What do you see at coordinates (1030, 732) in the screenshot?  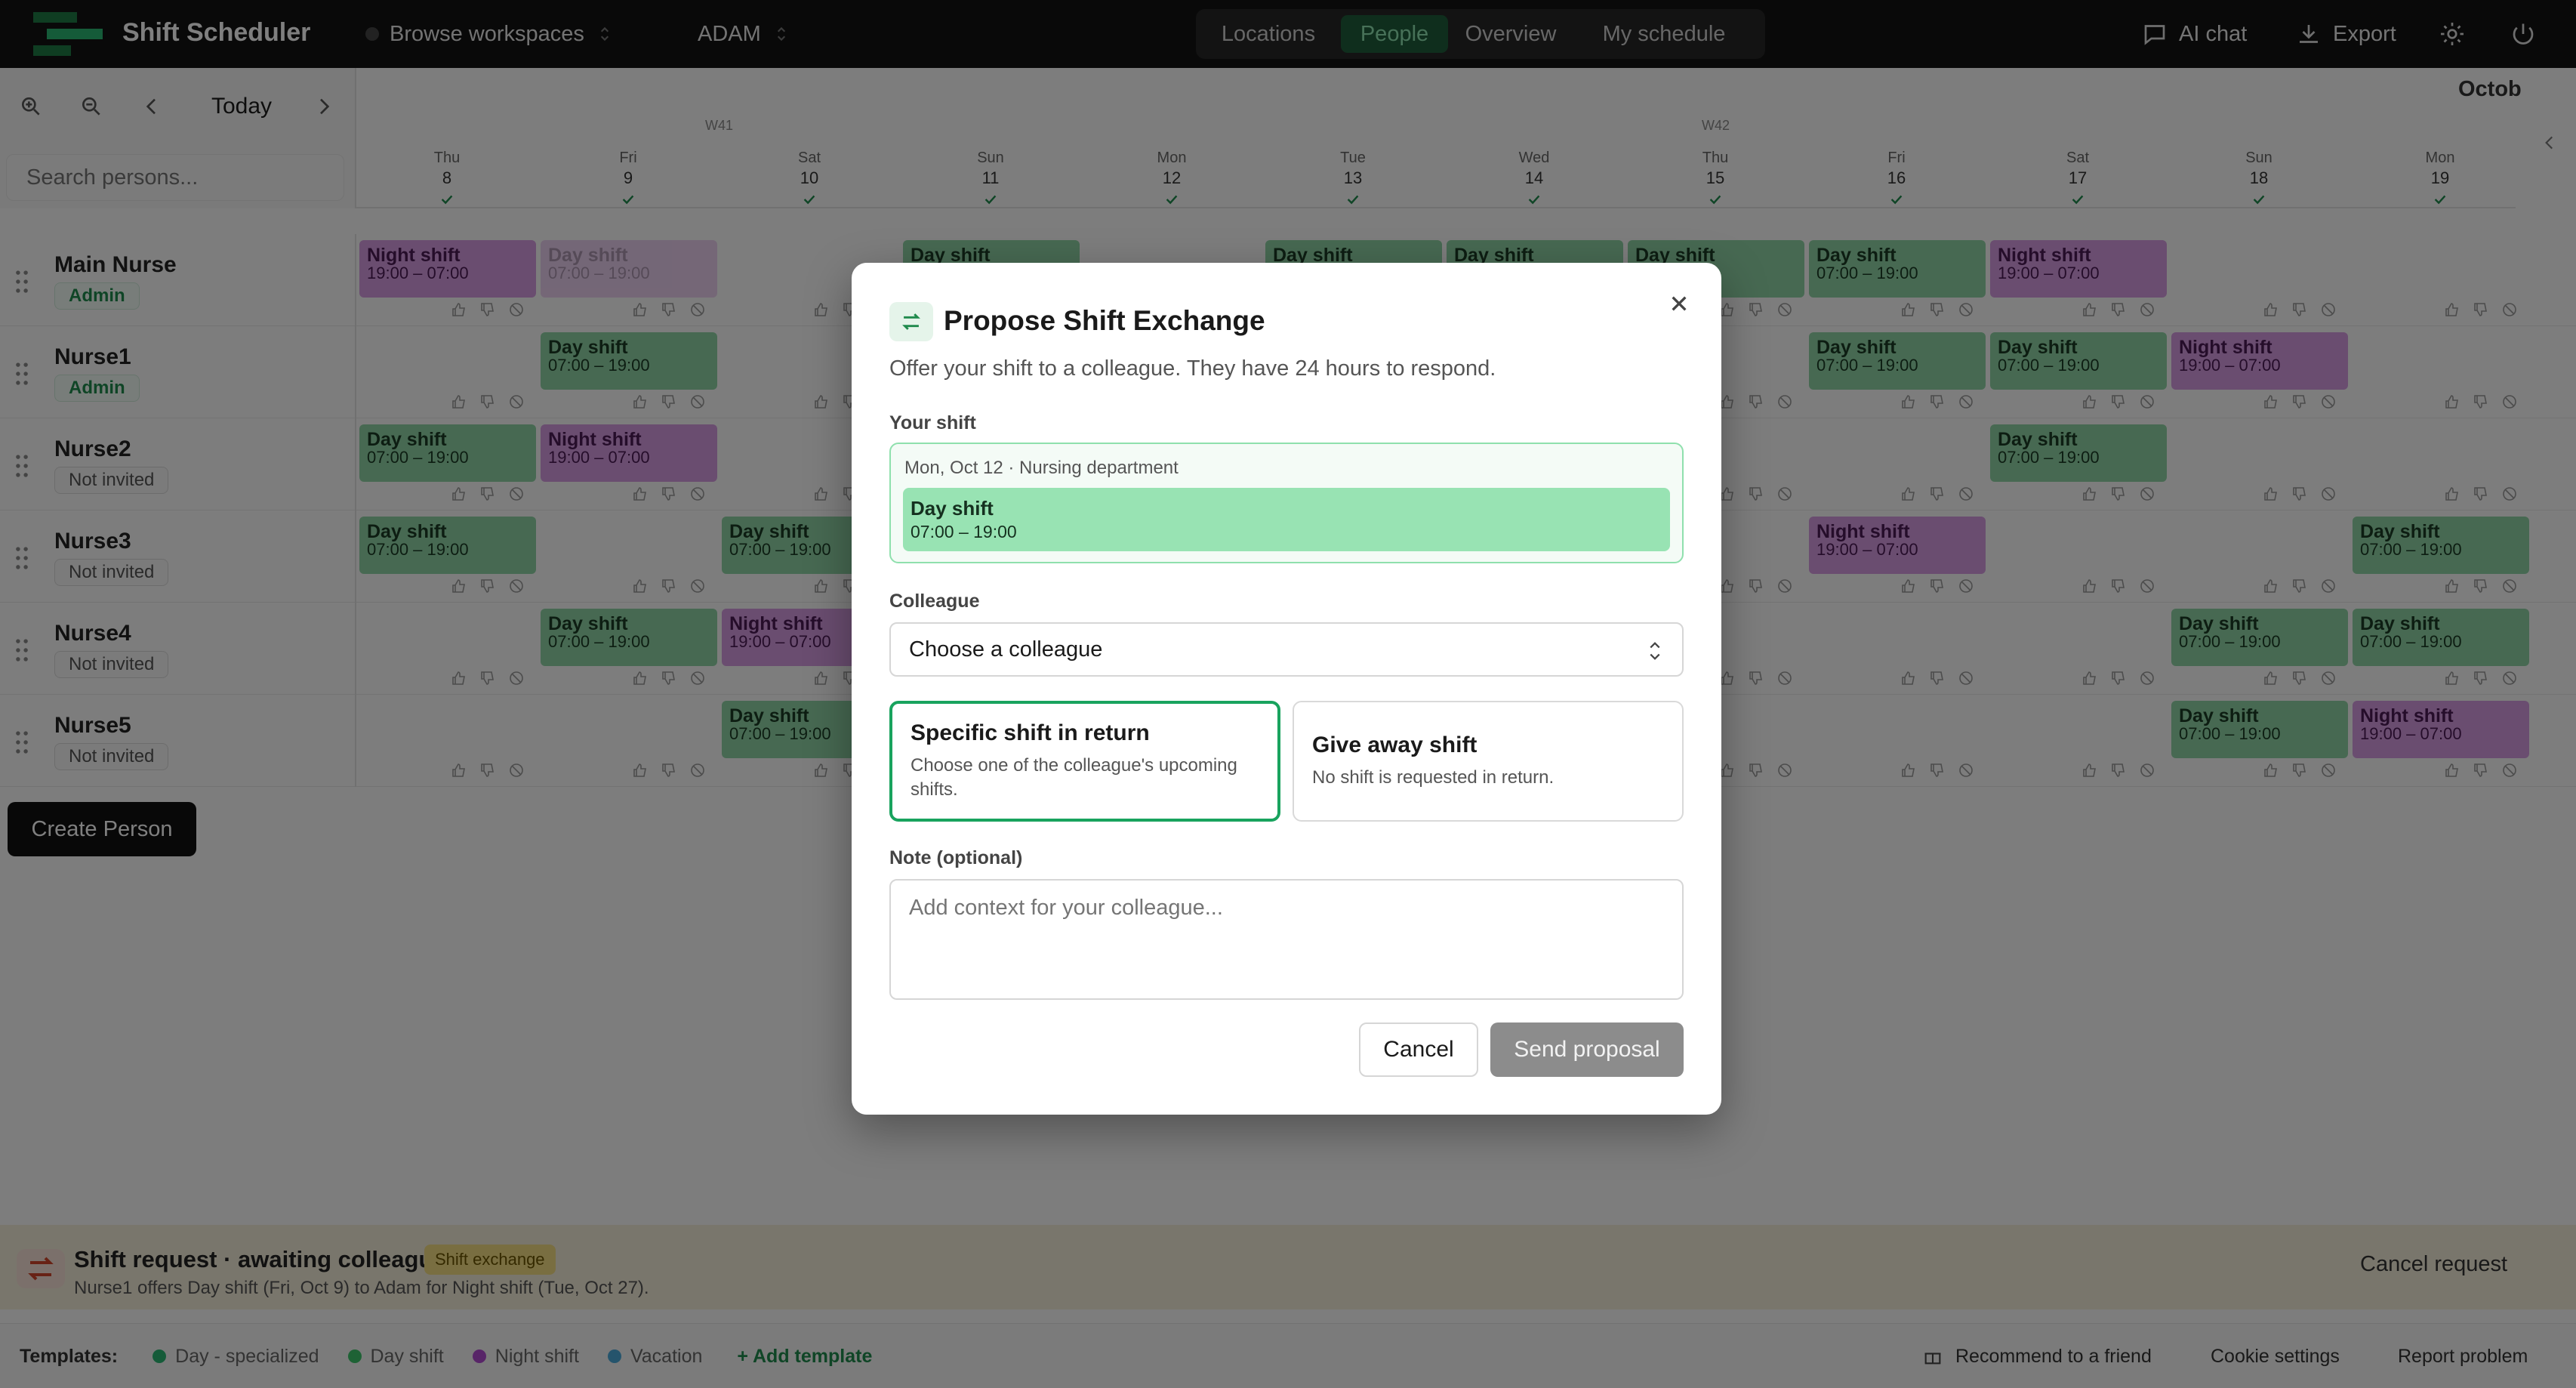 I see `option-title: Specific shift in return` at bounding box center [1030, 732].